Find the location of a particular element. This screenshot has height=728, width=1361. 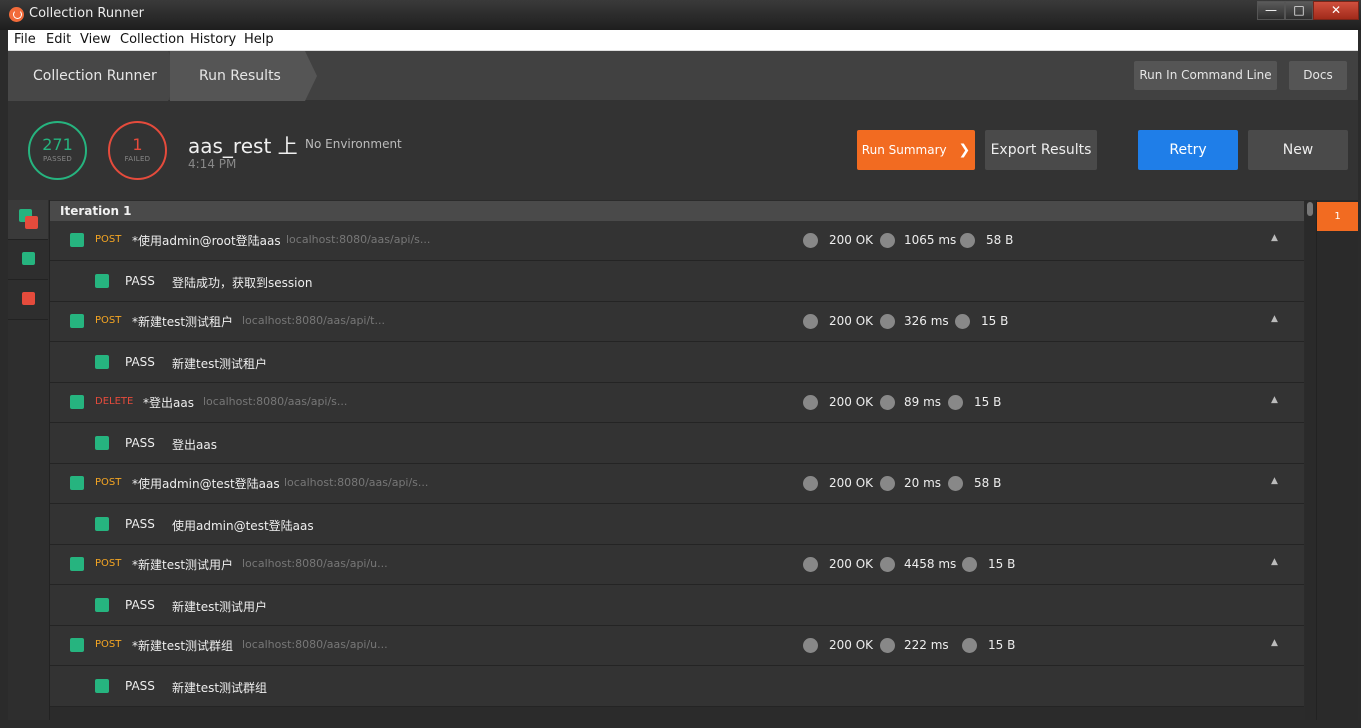

test-message: 新建test测试用户 is located at coordinates (220, 607).